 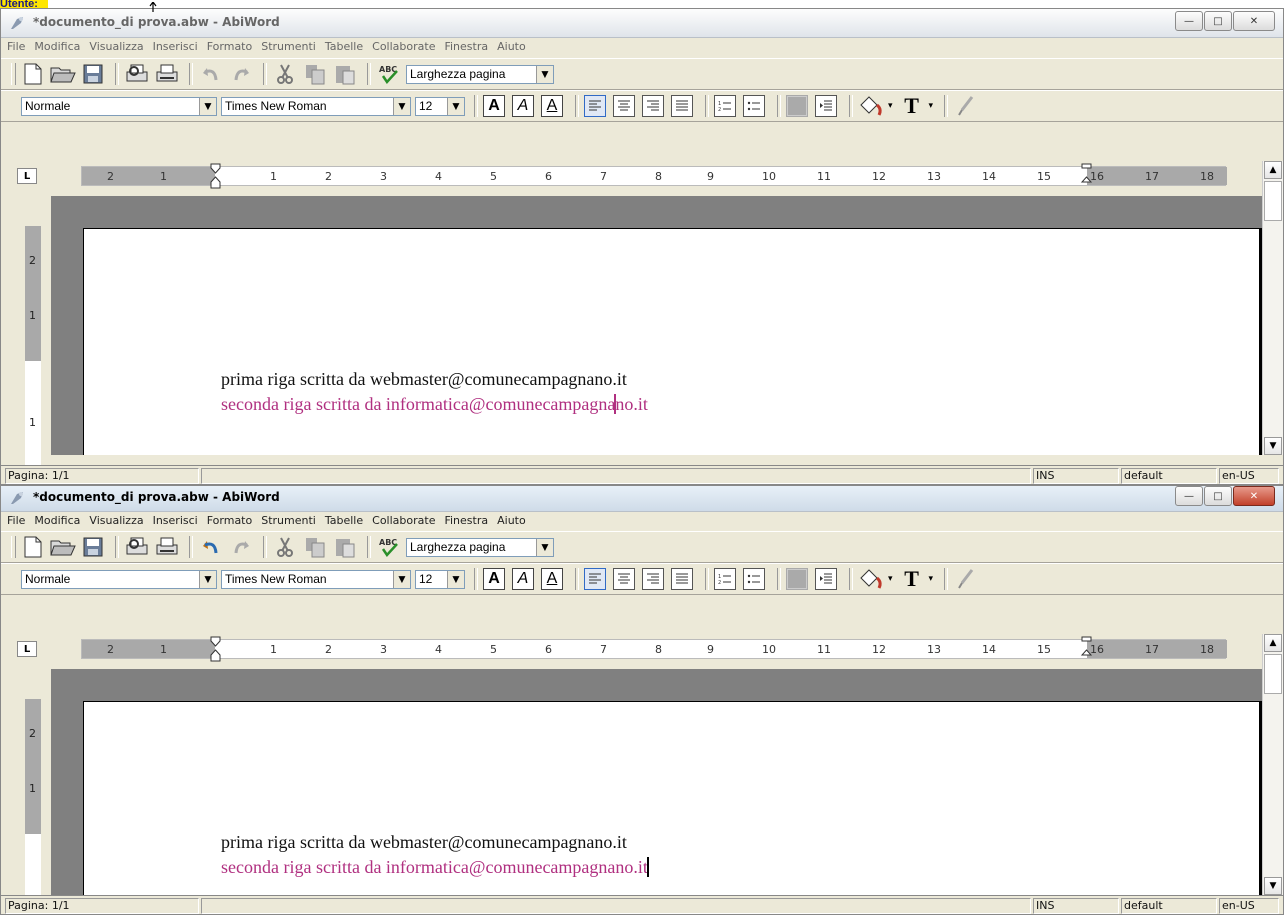 I want to click on close-button: ✕, so click(x=1254, y=21).